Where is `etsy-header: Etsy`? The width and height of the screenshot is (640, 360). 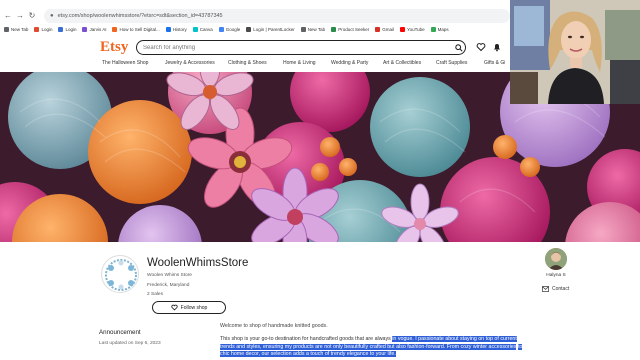
etsy-header: Etsy is located at coordinates (255, 47).